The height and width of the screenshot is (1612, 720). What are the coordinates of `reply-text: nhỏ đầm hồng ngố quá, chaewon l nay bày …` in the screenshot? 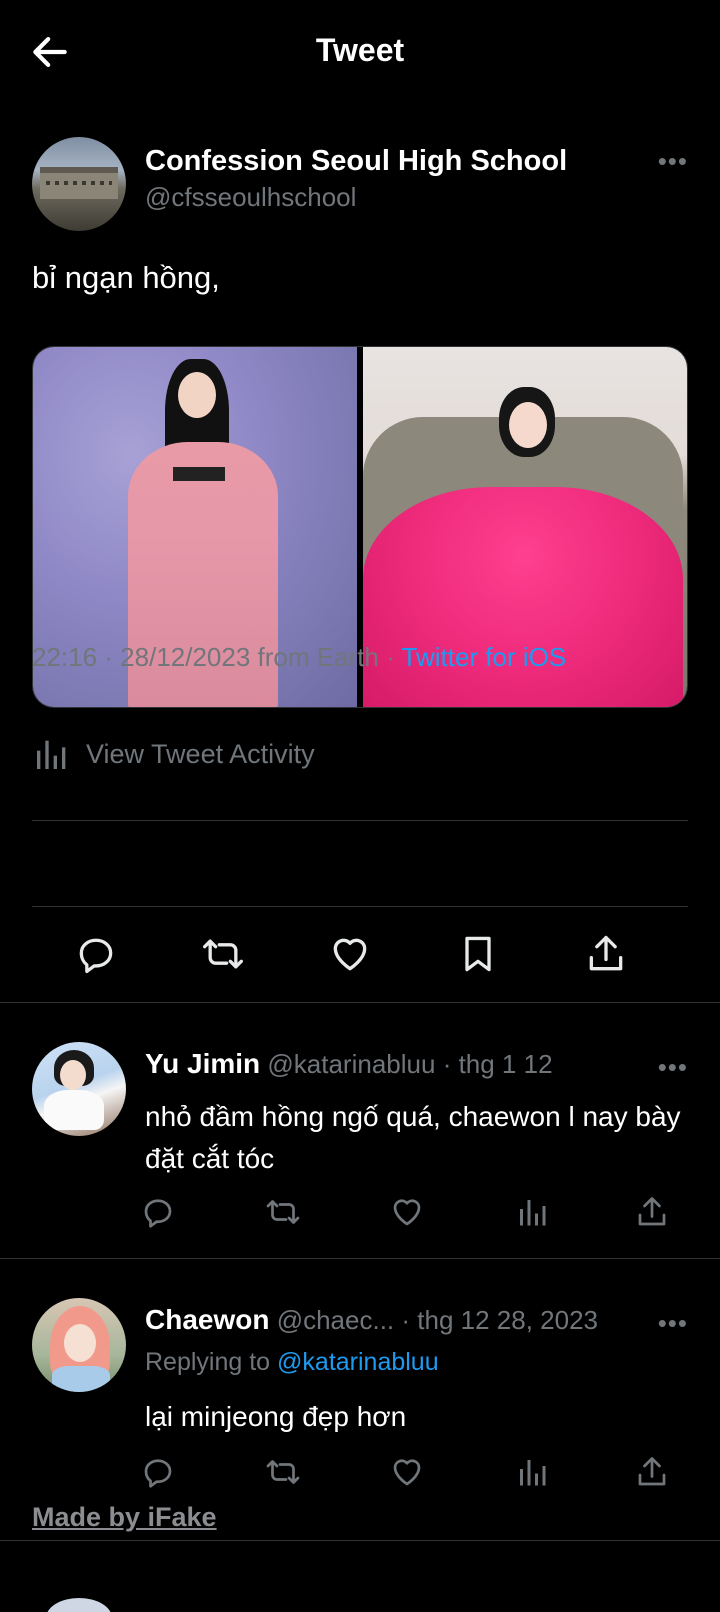 It's located at (413, 1137).